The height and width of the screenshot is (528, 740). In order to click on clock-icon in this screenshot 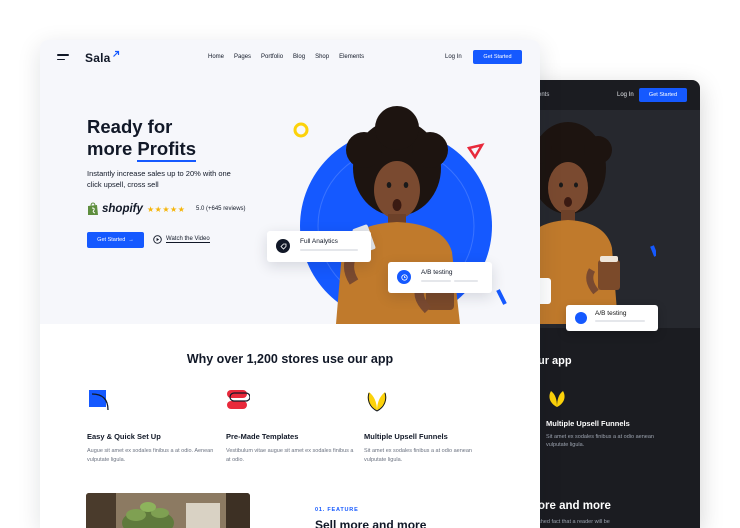, I will do `click(404, 277)`.